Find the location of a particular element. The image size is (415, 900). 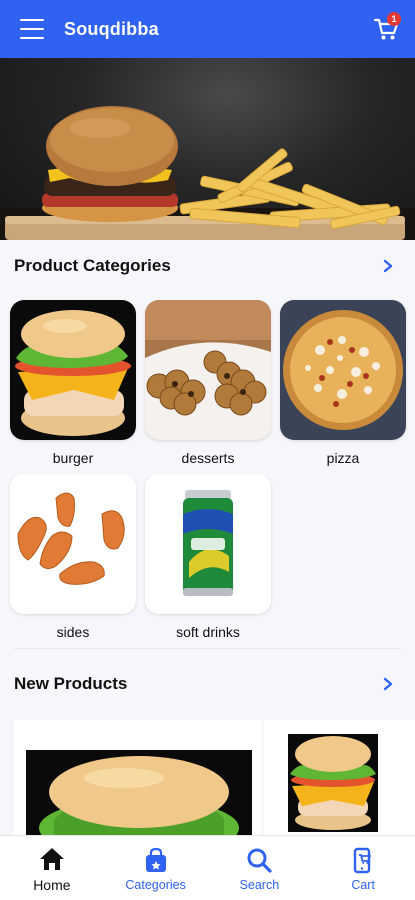

sprite-can-image is located at coordinates (208, 544).